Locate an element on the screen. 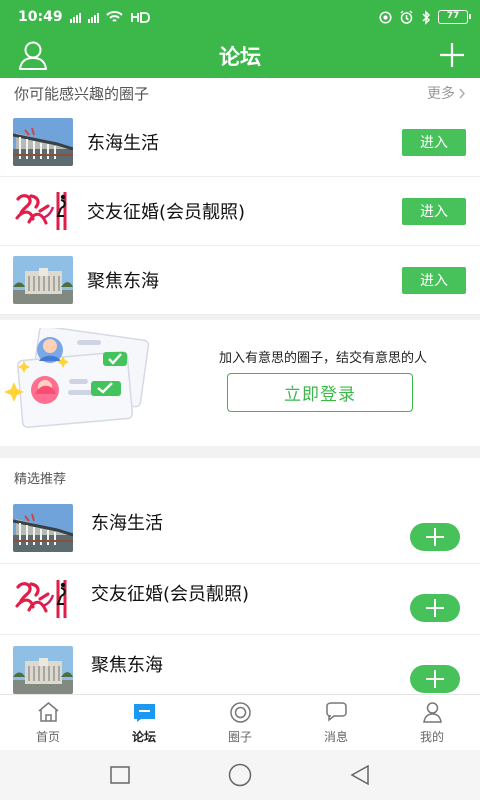 The height and width of the screenshot is (800, 480). recommended-circle-name: 东海生活 is located at coordinates (127, 523).